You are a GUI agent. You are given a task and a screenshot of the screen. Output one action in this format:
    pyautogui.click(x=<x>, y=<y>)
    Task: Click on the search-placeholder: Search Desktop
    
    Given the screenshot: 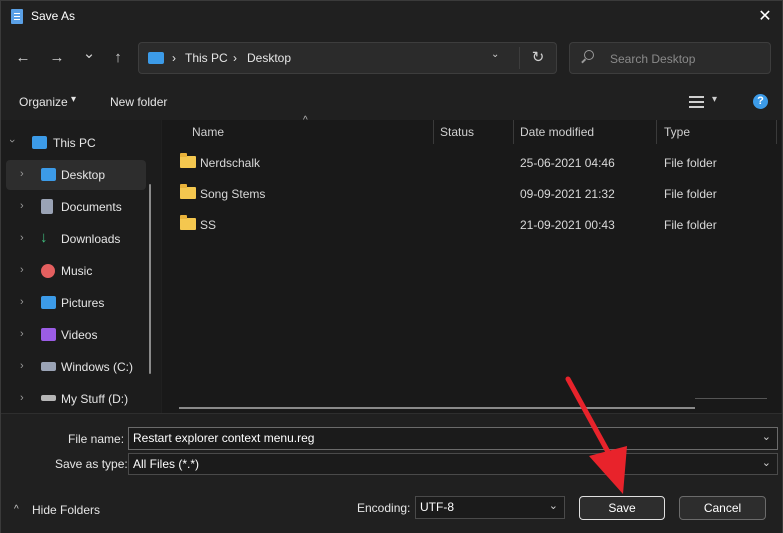 What is the action you would take?
    pyautogui.click(x=653, y=59)
    